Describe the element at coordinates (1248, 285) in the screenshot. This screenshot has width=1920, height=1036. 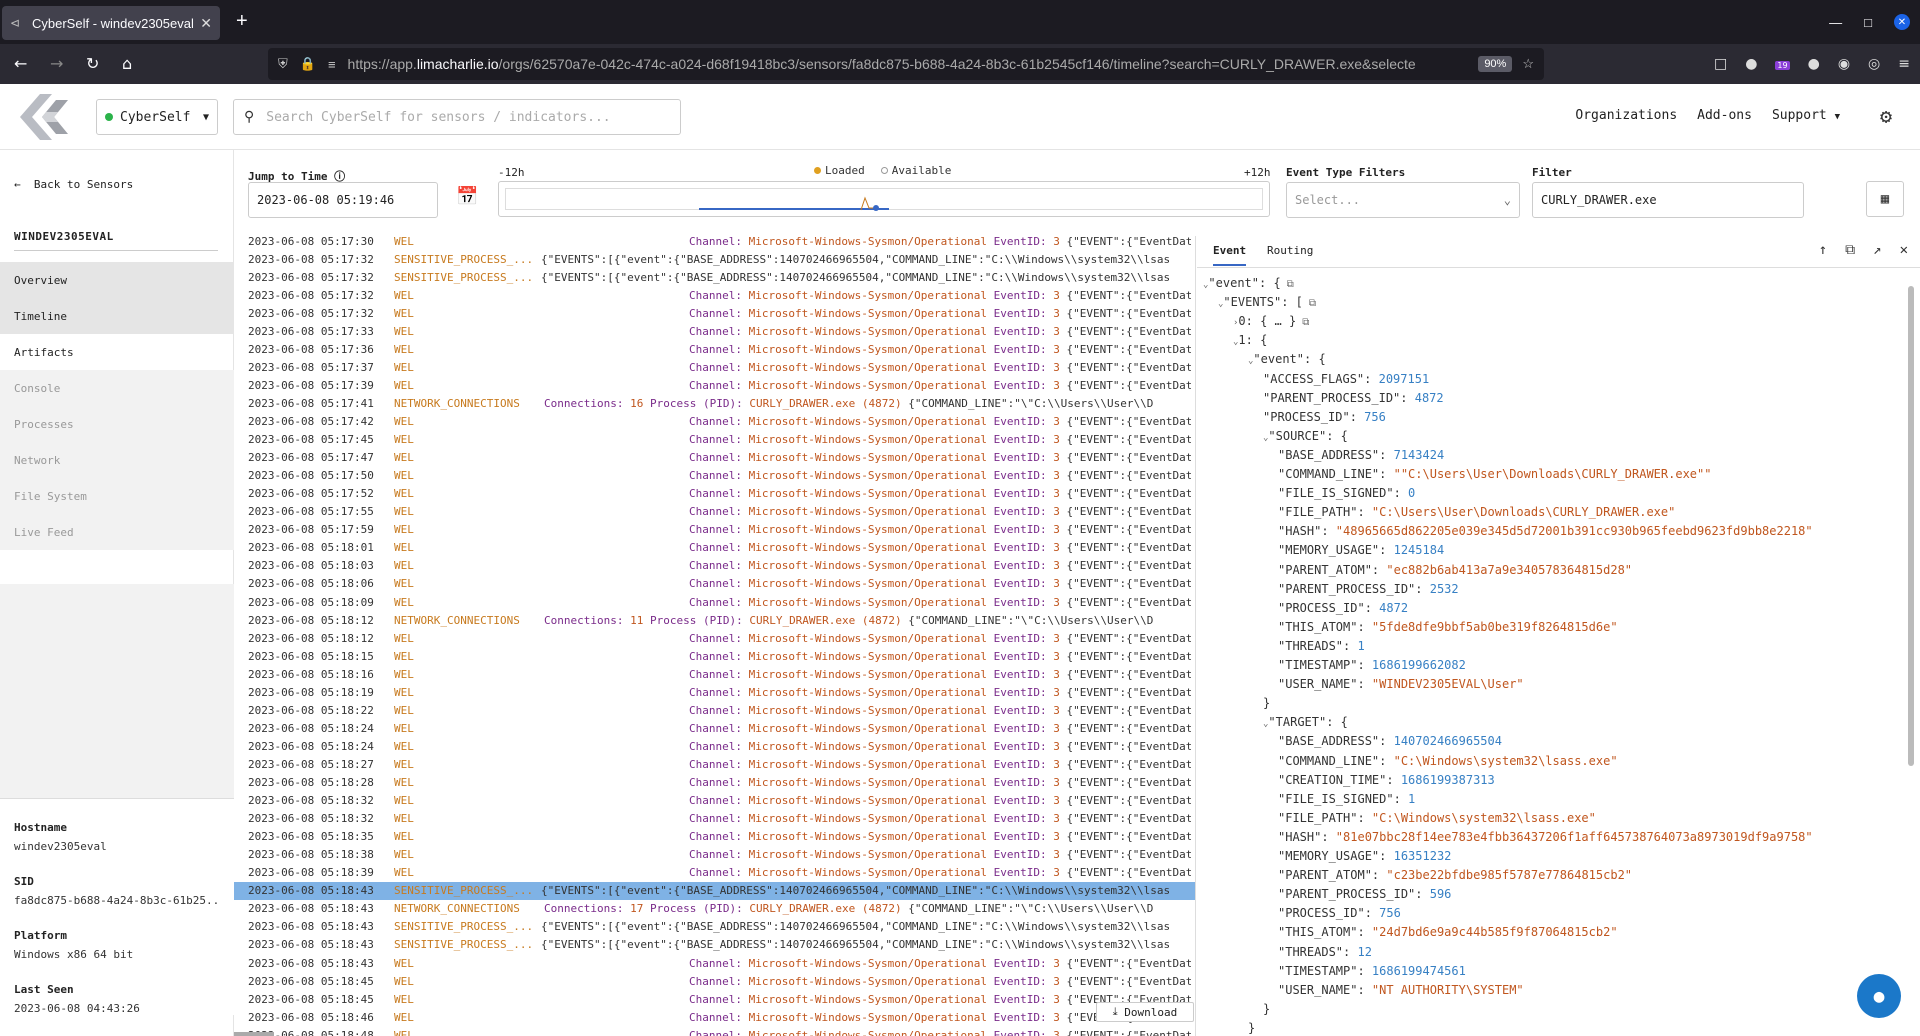
I see `json-tree-node: ⌄"event": {⧉` at that location.